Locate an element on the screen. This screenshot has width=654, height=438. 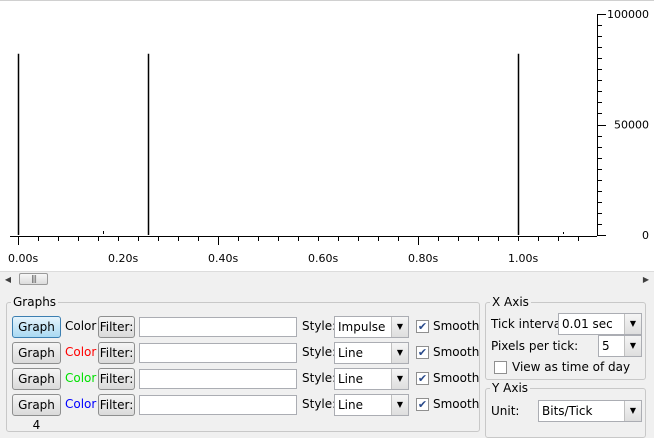
graph-1-button: Graph 1 is located at coordinates (36, 335).